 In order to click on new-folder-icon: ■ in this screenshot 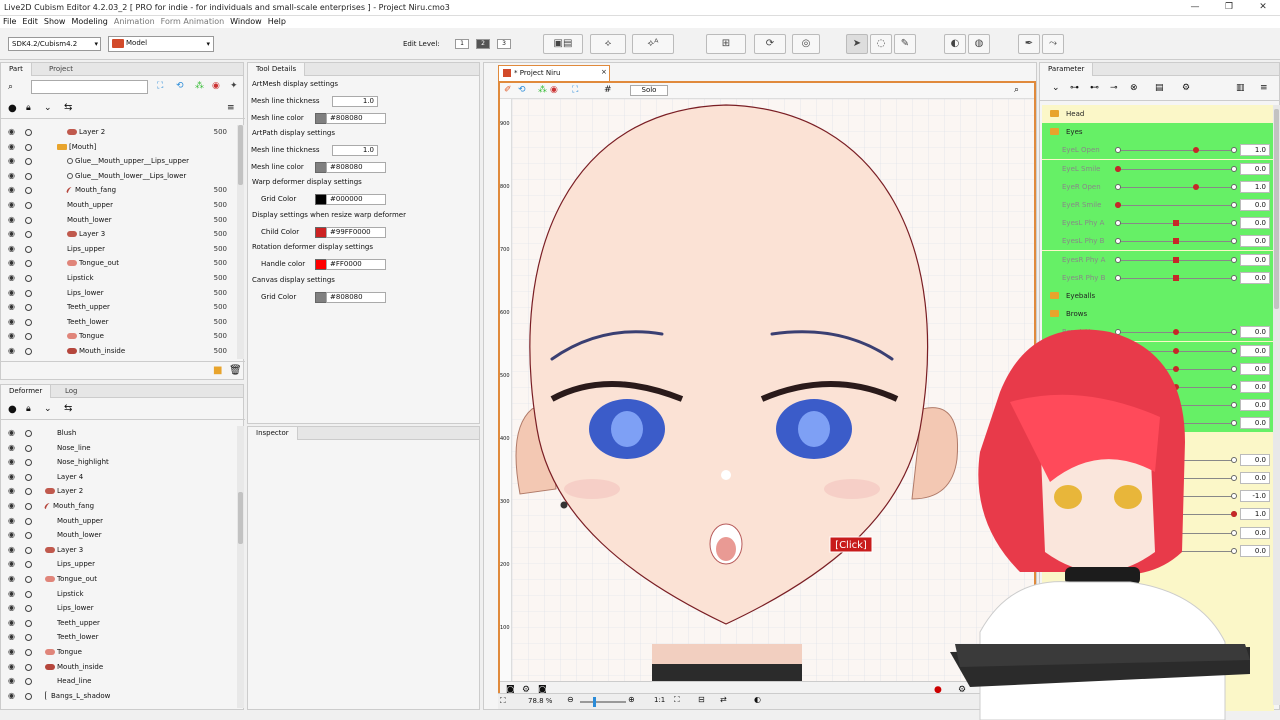, I will do `click(217, 370)`.